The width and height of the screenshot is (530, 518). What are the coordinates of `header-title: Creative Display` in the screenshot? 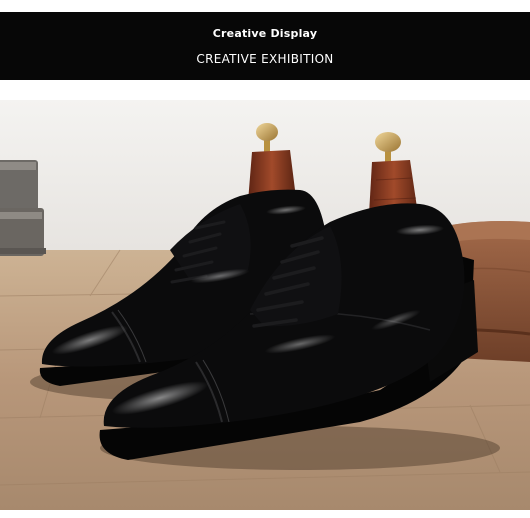 It's located at (265, 33).